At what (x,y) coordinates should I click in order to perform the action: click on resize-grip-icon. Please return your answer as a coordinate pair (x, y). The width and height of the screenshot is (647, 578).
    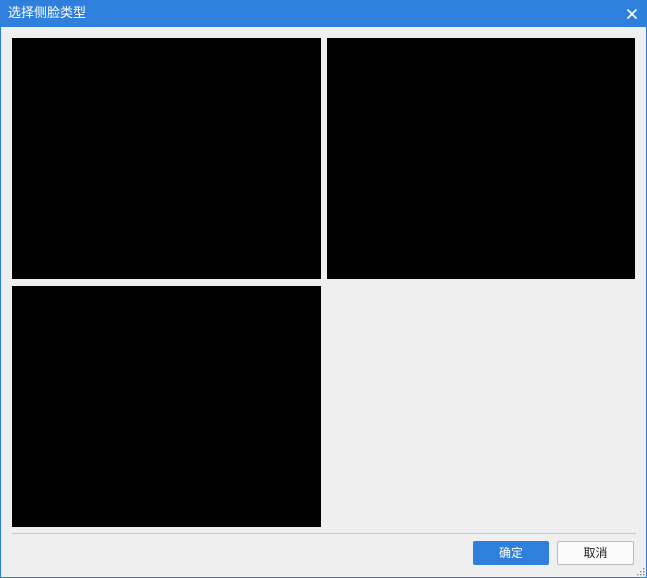
    Looking at the image, I should click on (641, 572).